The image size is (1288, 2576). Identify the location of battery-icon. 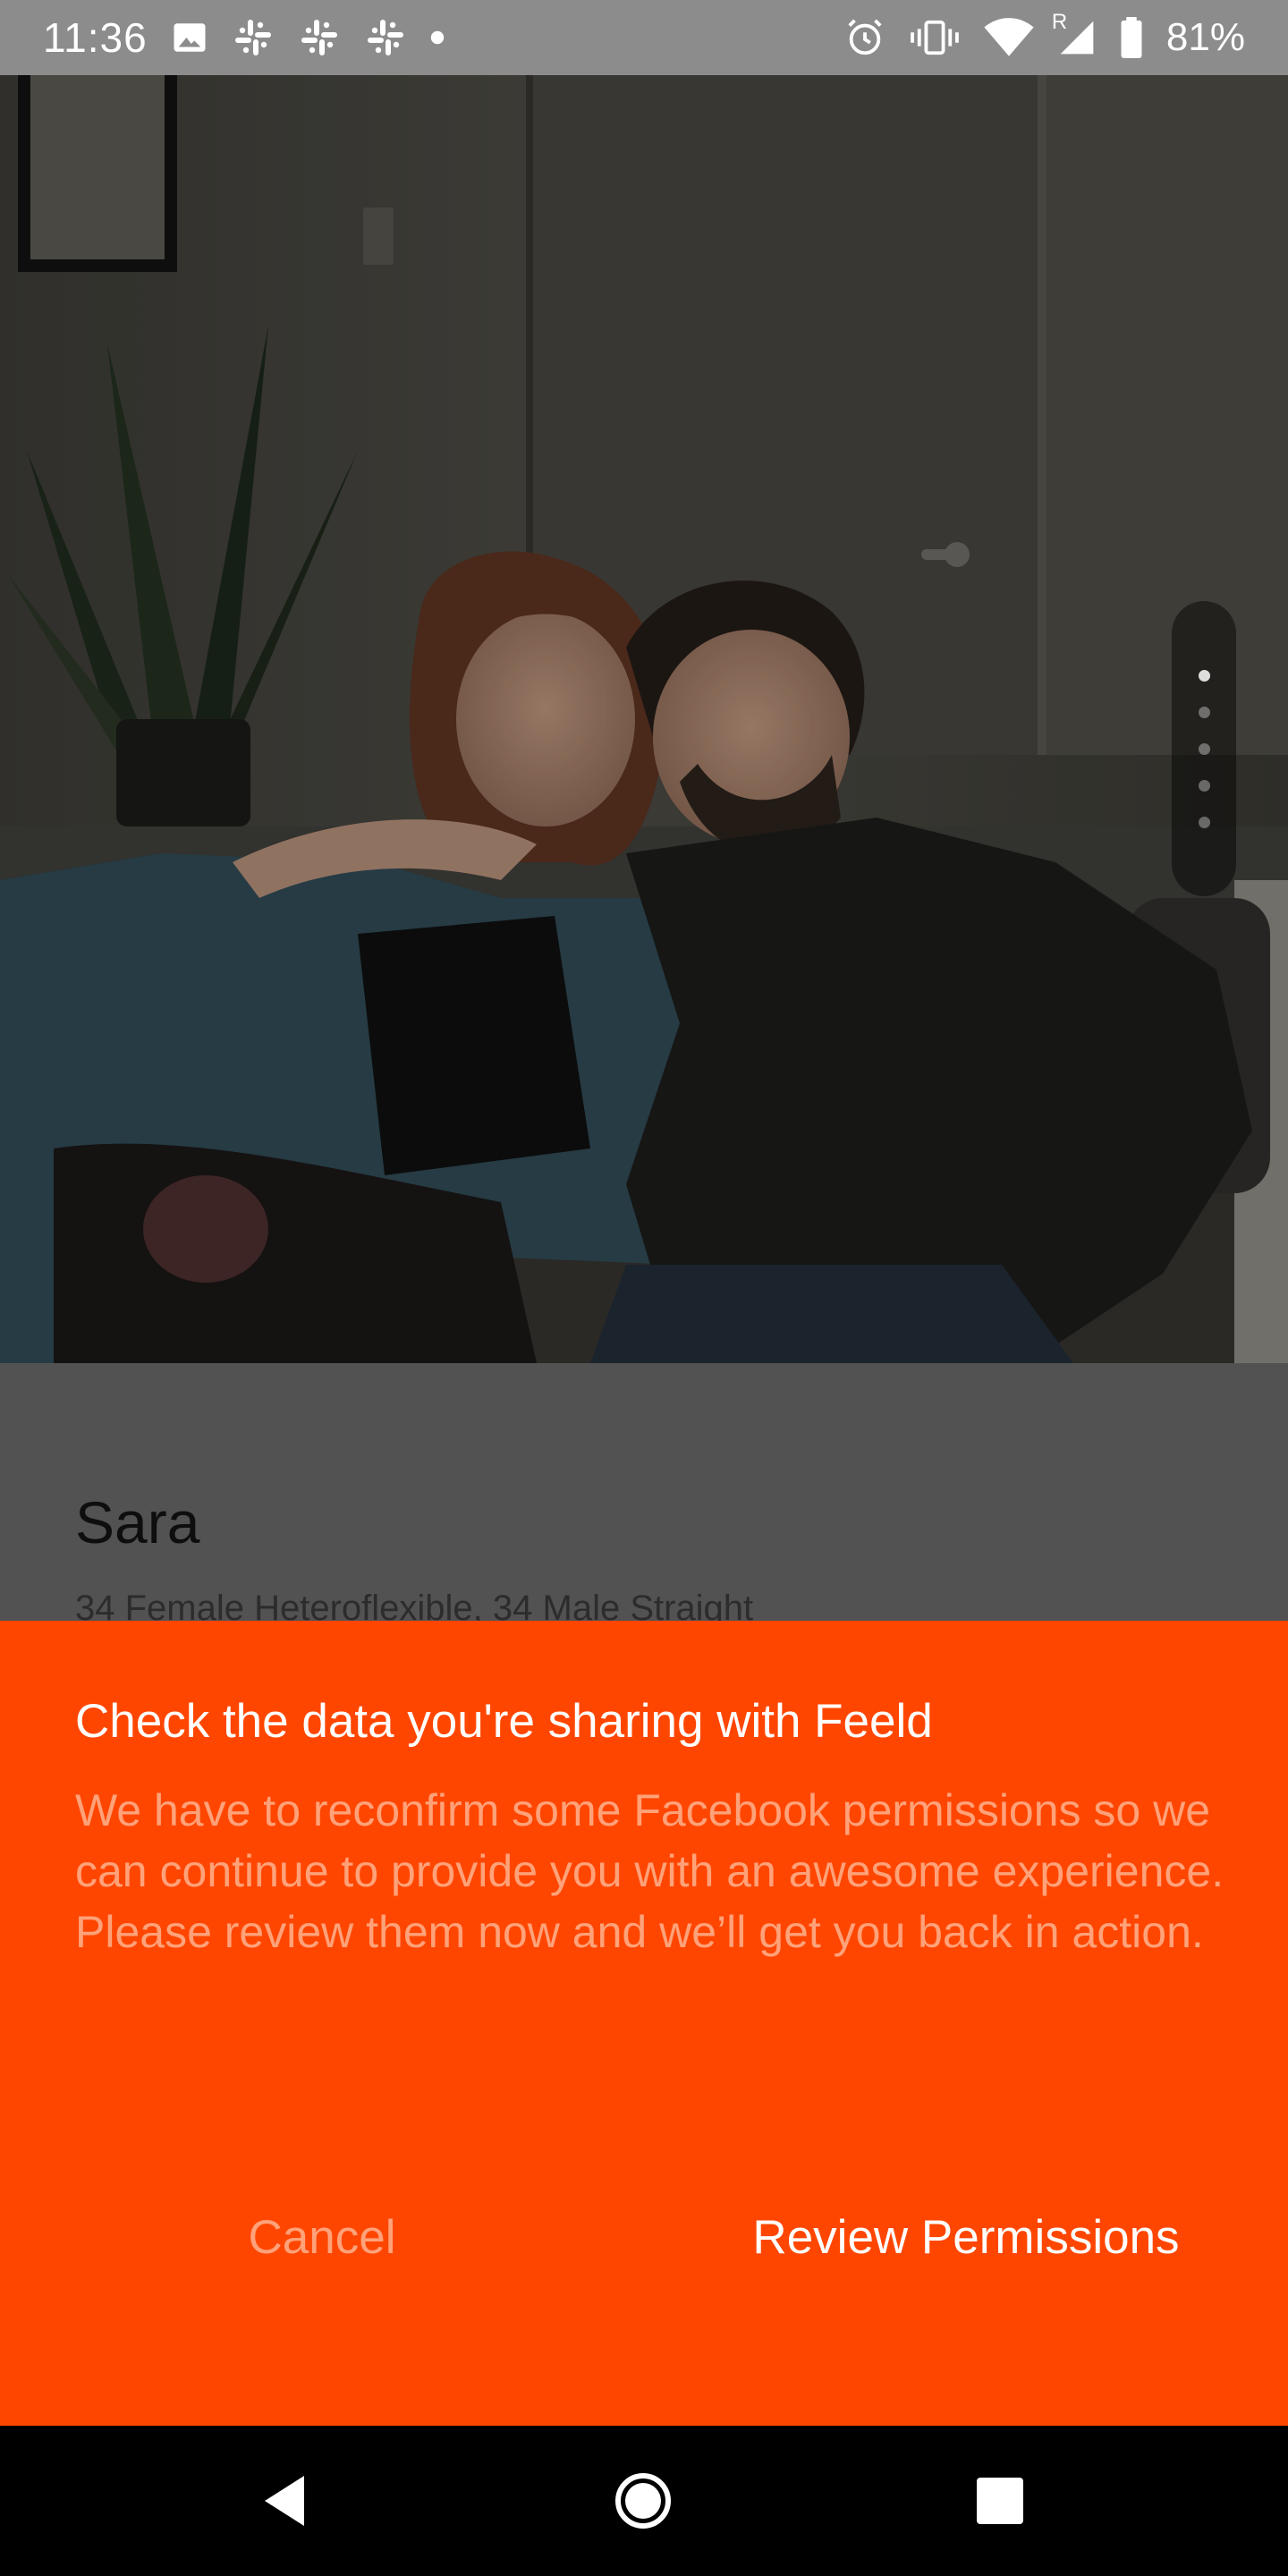
(1131, 37).